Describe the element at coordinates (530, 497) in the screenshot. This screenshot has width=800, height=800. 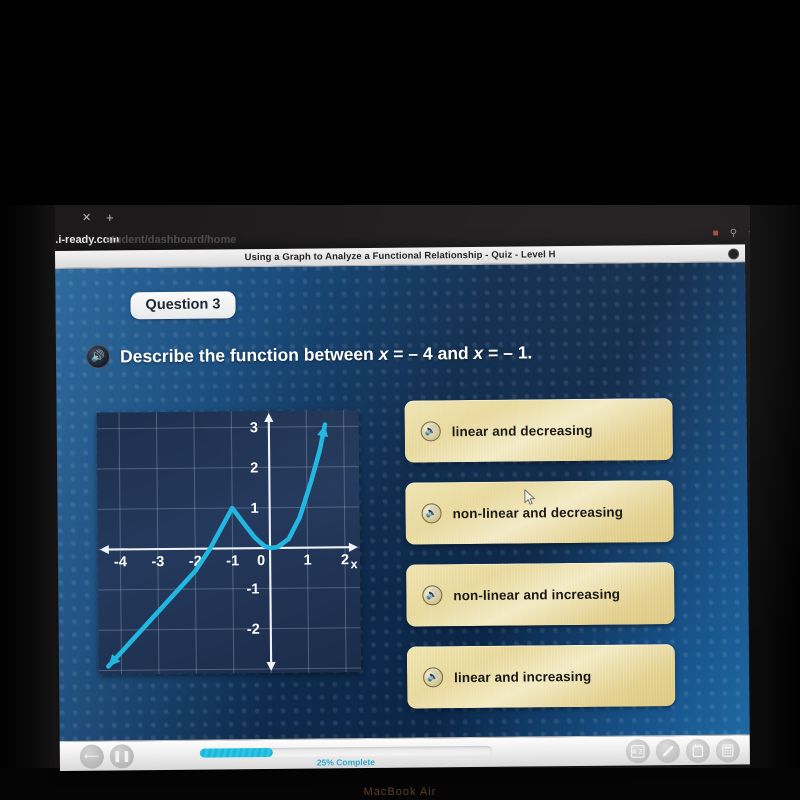
I see `mouse-cursor-icon` at that location.